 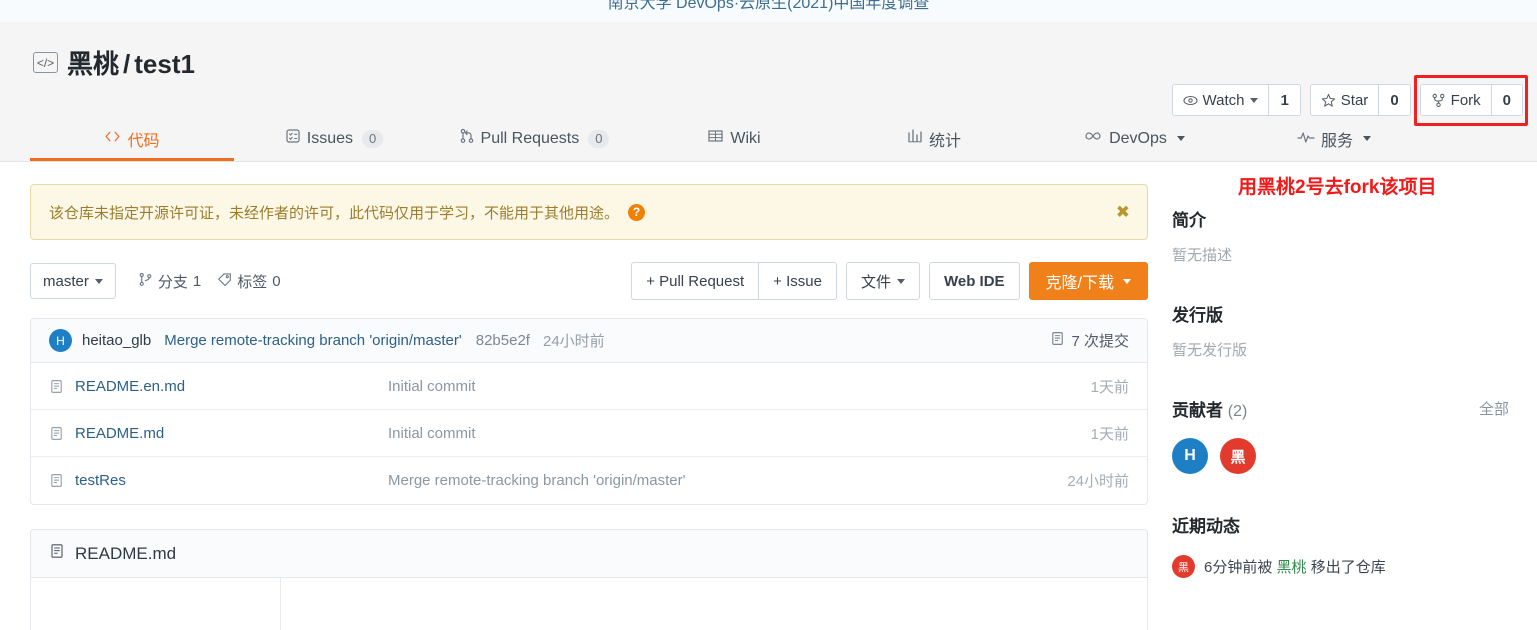 What do you see at coordinates (73, 281) in the screenshot?
I see `branch-selector: master` at bounding box center [73, 281].